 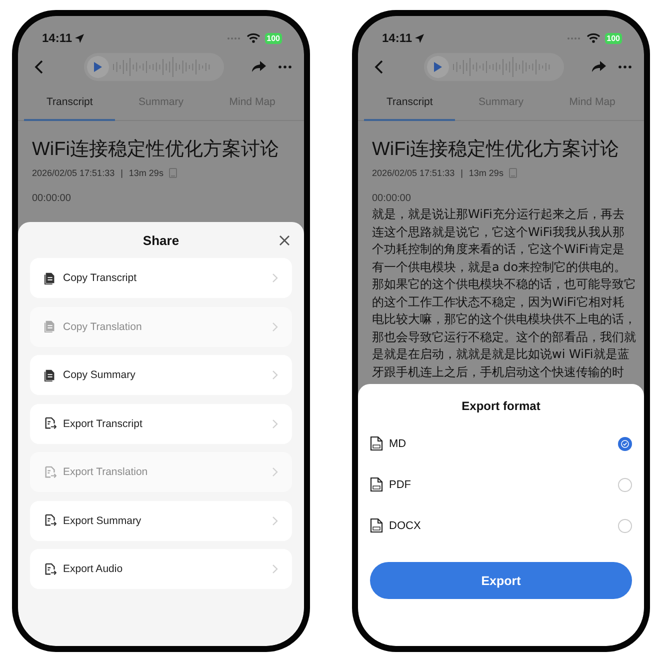 I want to click on check-icon, so click(x=625, y=444).